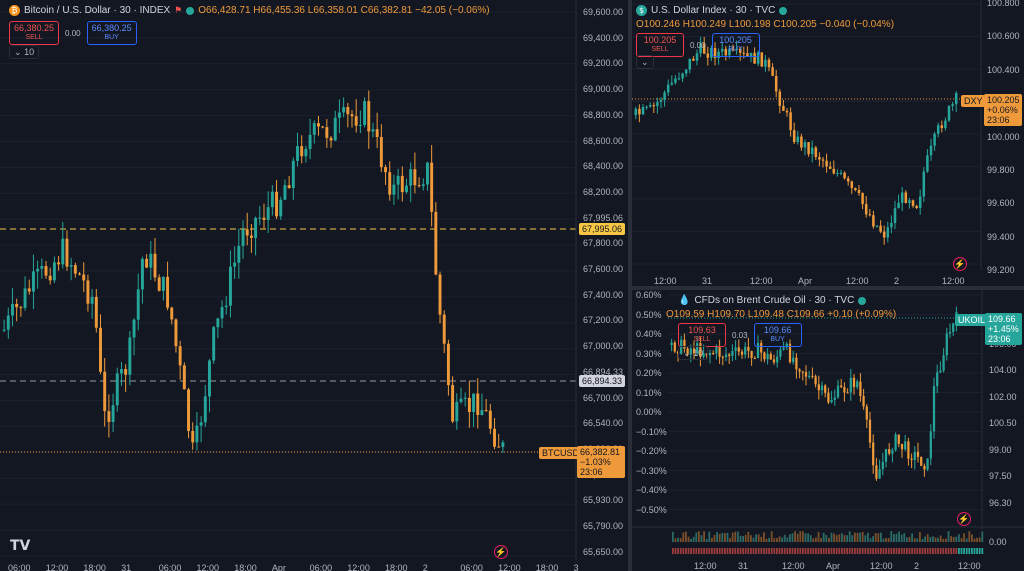 The image size is (1024, 571). What do you see at coordinates (1003, 329) in the screenshot?
I see `ukoil-last-price-tag: 109.66 +1.45% 23:06` at bounding box center [1003, 329].